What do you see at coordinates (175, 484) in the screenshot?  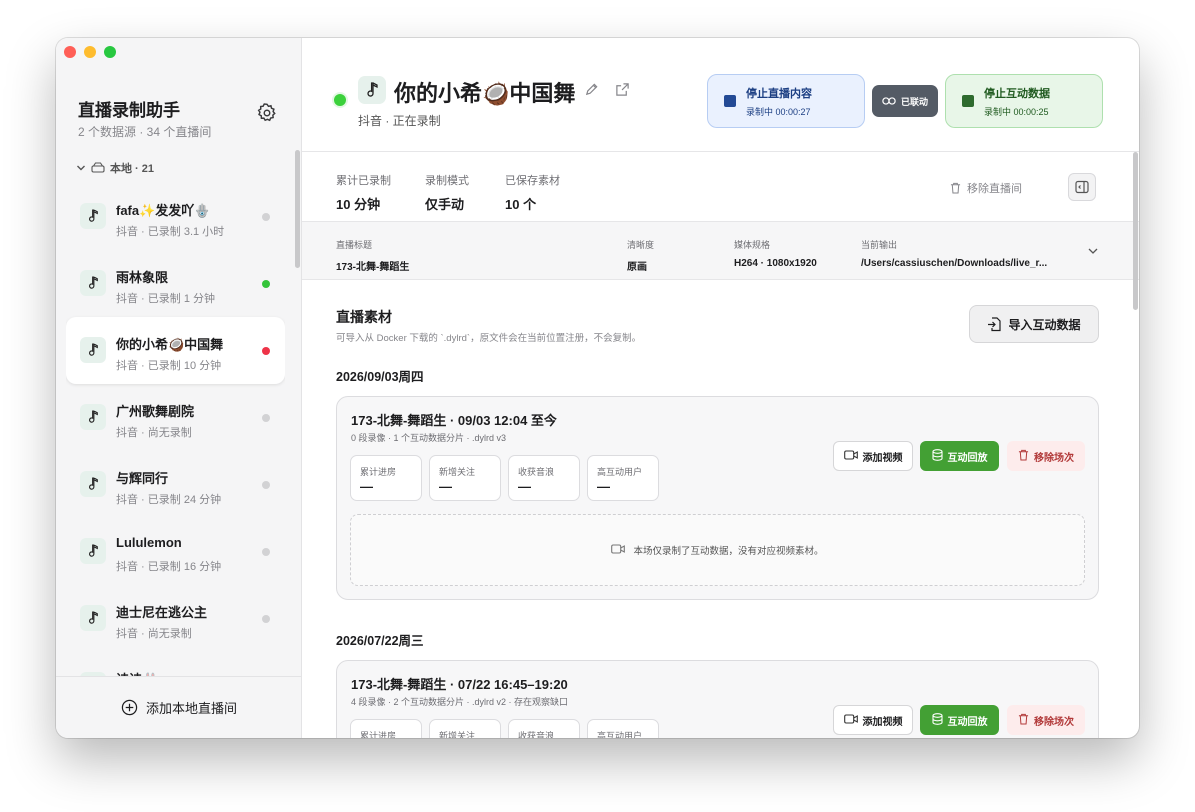 I see `room-list-item: 与辉同行抖音 · 已录制 24 分钟` at bounding box center [175, 484].